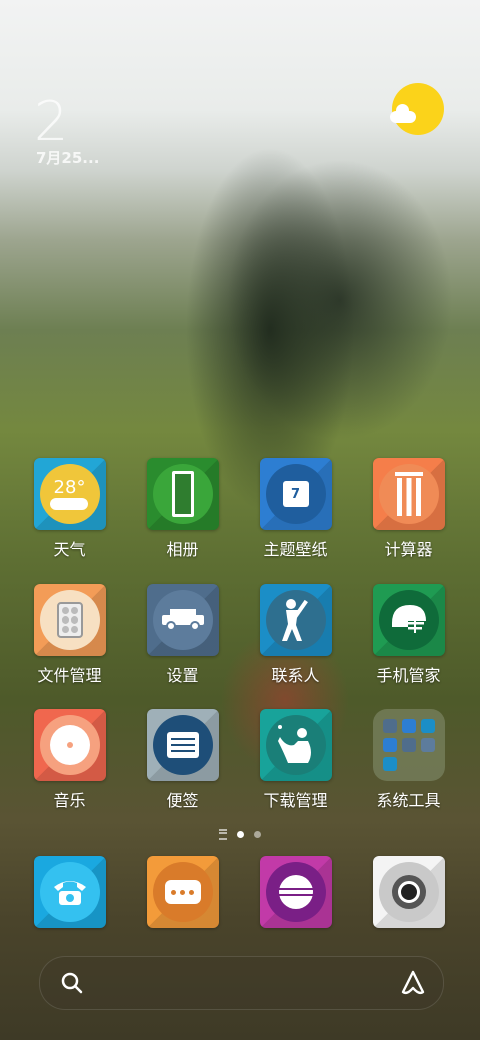  I want to click on weather-icon: 28°, so click(69, 494).